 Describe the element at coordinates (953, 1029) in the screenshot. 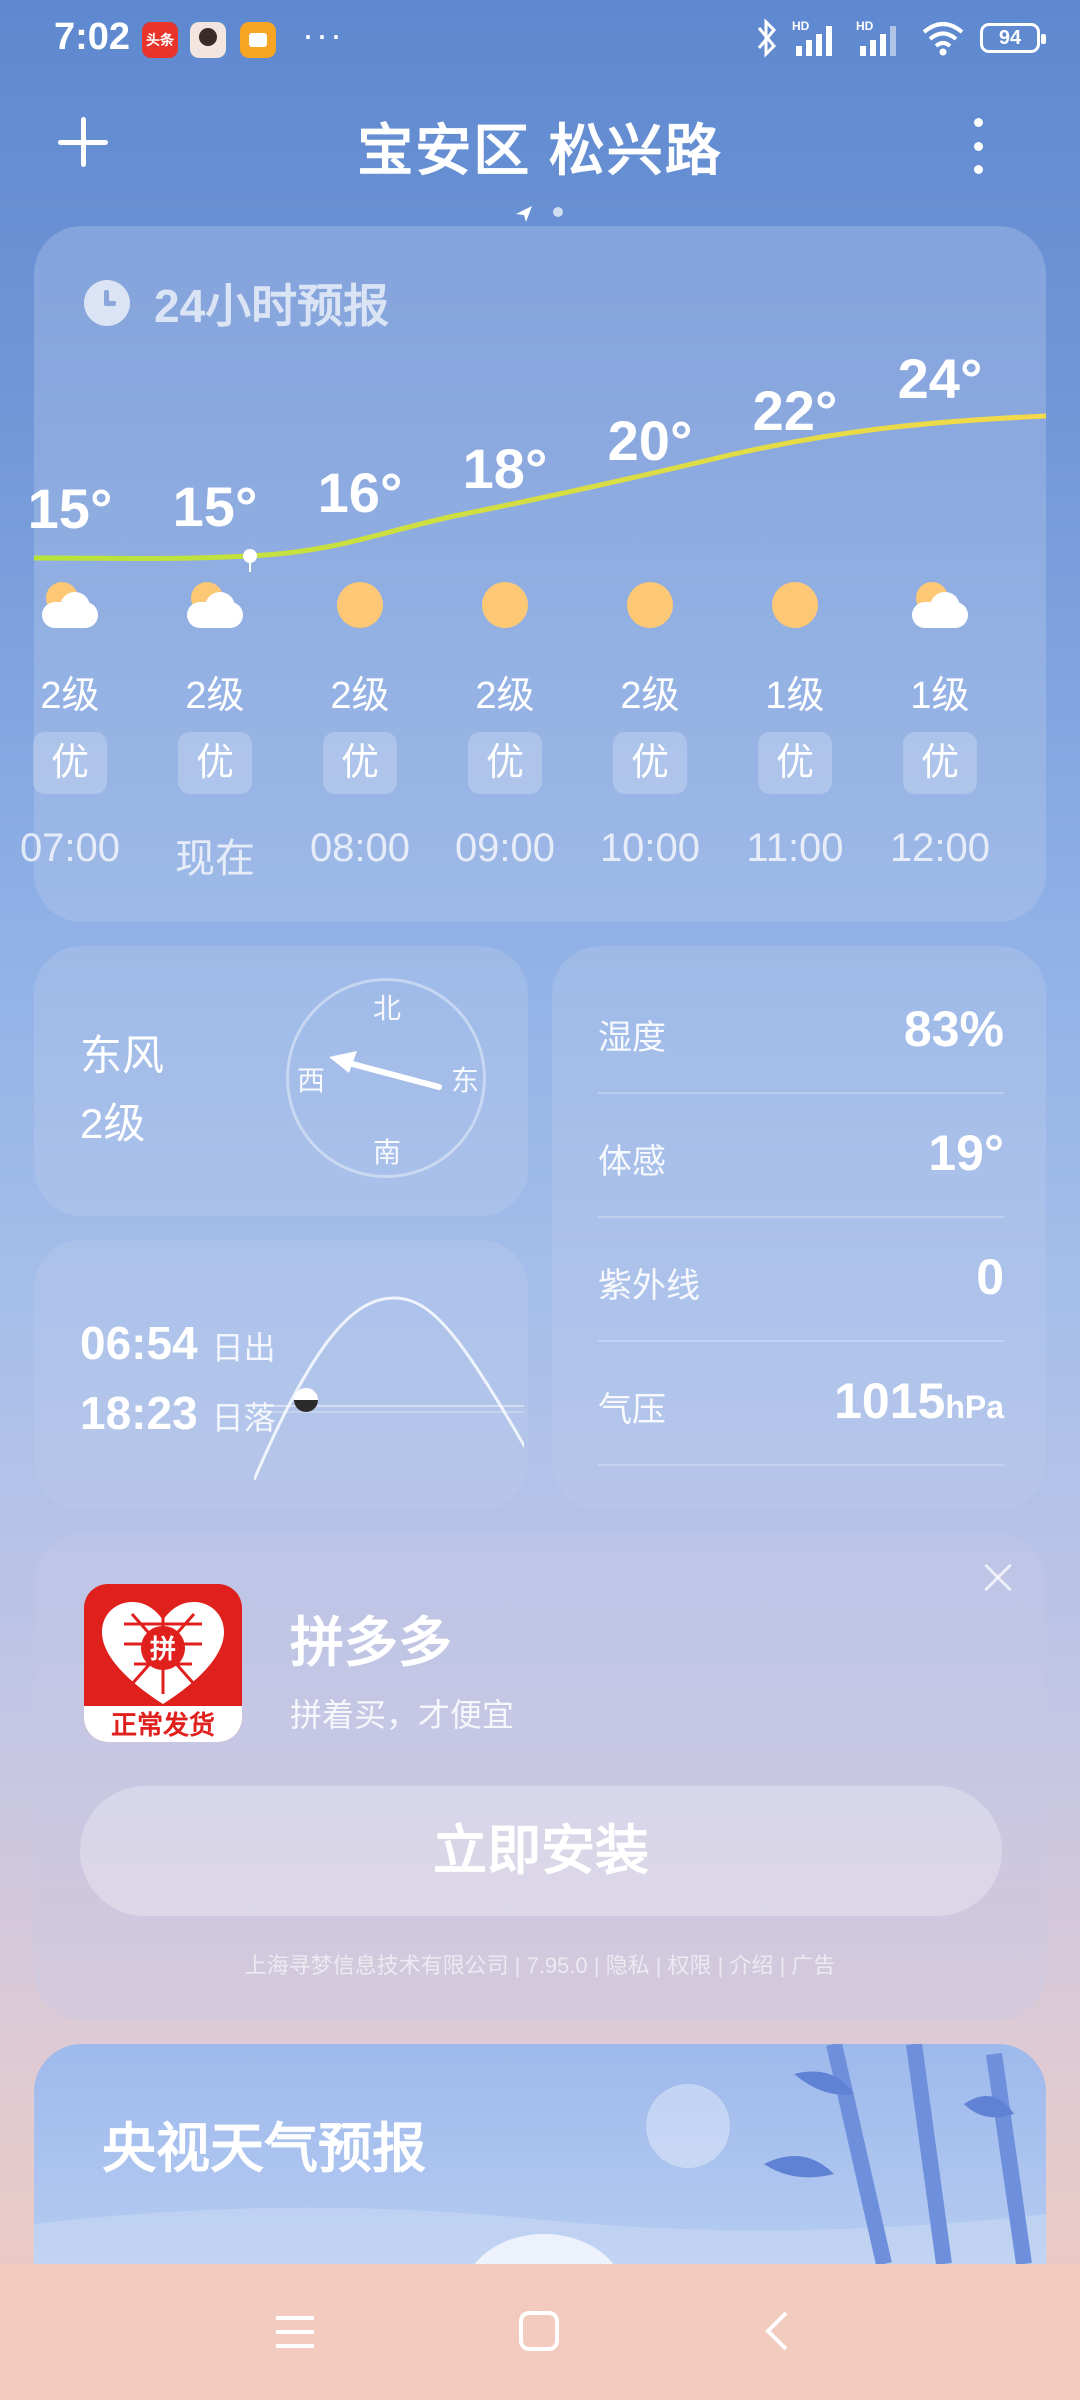

I see `humidity-value: 83%` at that location.